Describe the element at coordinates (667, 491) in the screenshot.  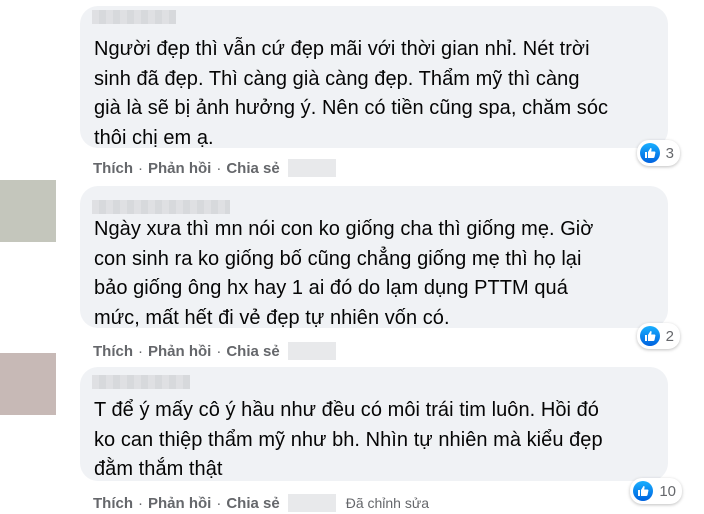
I see `reaction-count: 10` at that location.